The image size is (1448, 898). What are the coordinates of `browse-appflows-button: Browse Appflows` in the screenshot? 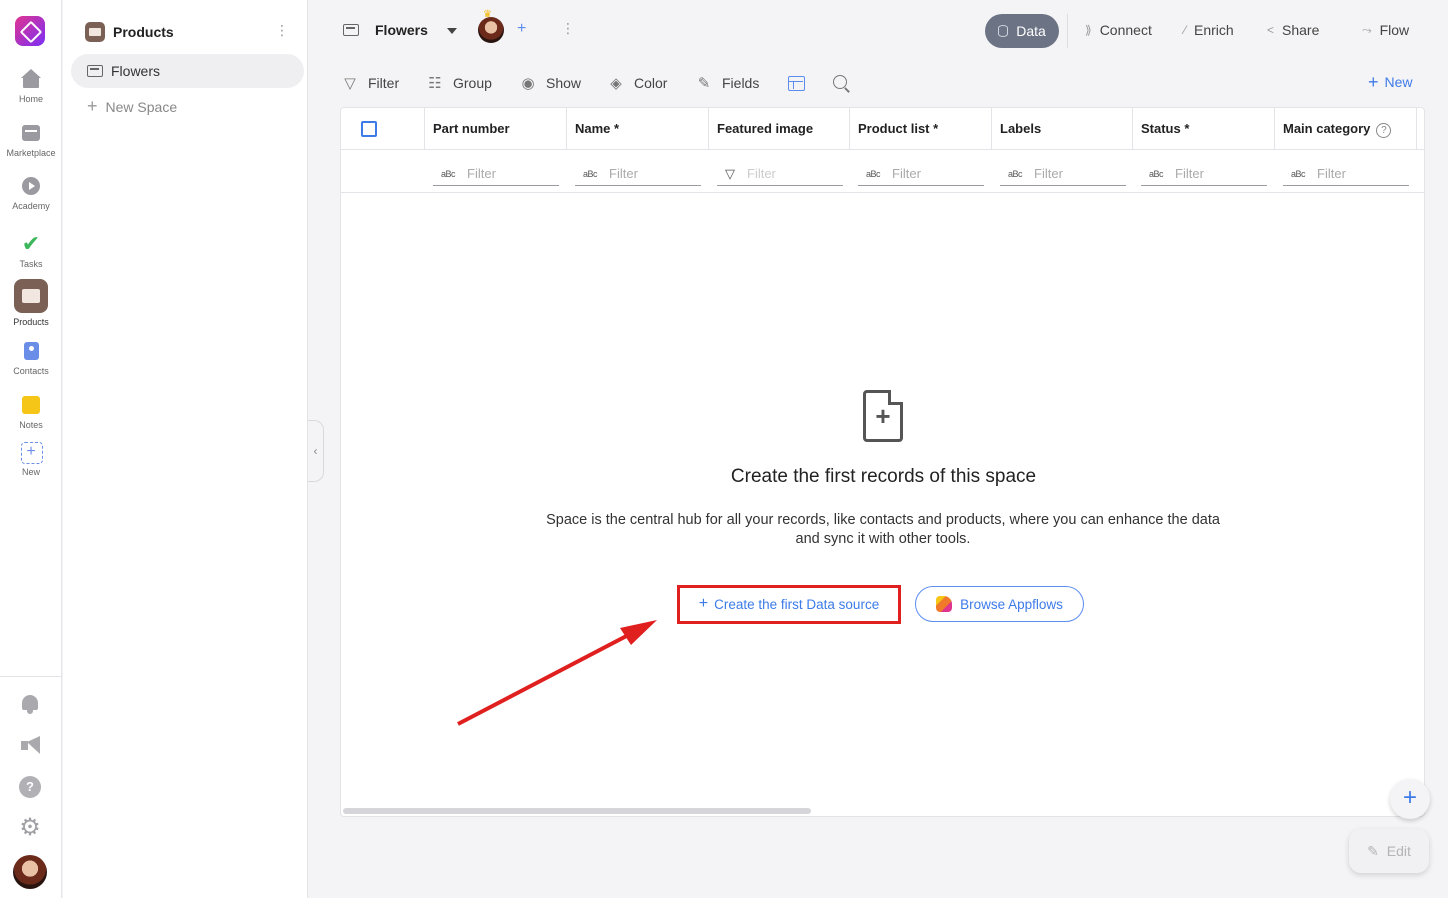 It's located at (999, 604).